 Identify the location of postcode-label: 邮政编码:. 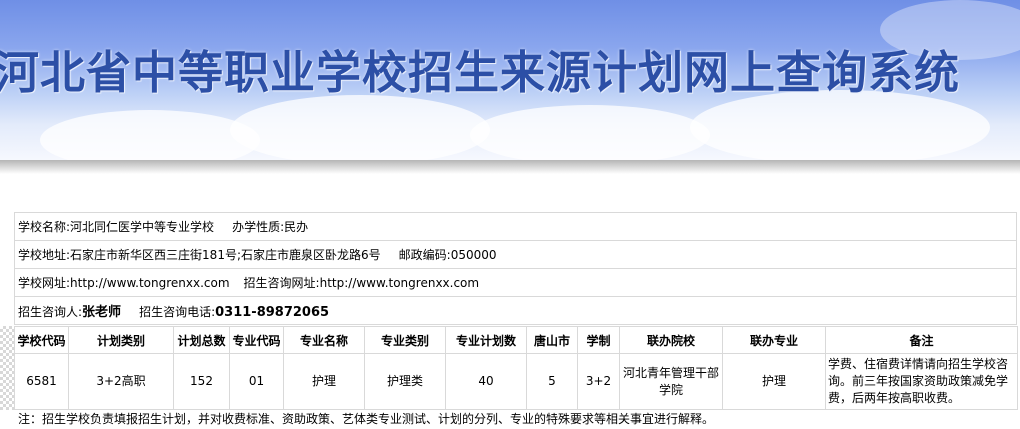
(424, 255).